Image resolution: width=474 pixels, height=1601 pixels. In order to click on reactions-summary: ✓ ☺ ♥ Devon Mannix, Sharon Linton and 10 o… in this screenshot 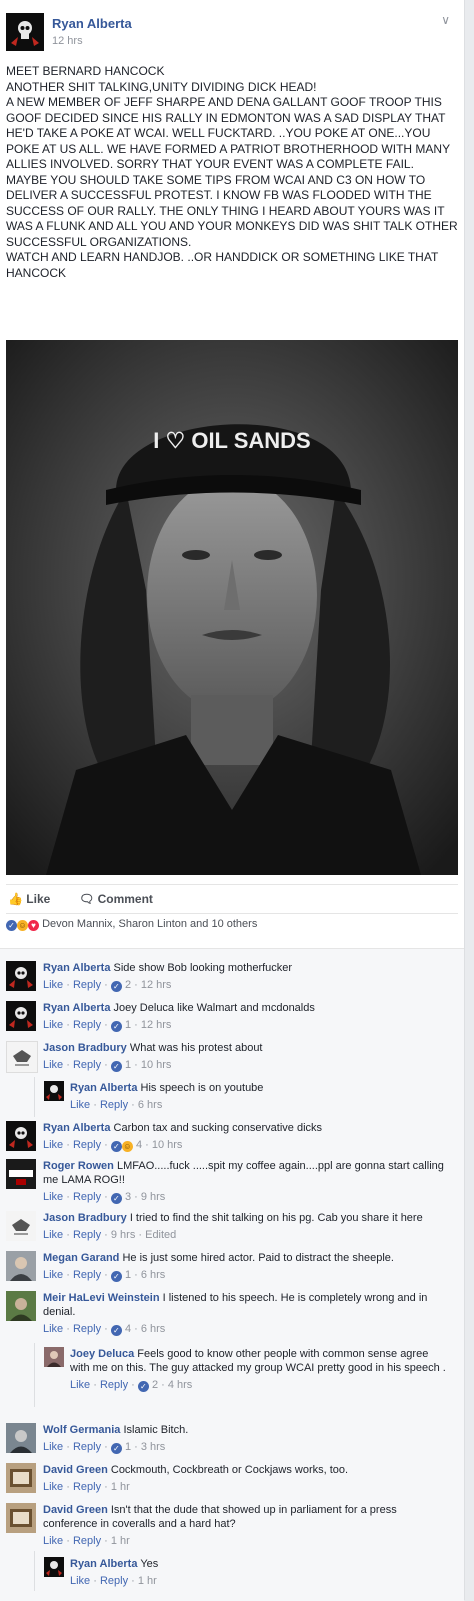, I will do `click(131, 928)`.